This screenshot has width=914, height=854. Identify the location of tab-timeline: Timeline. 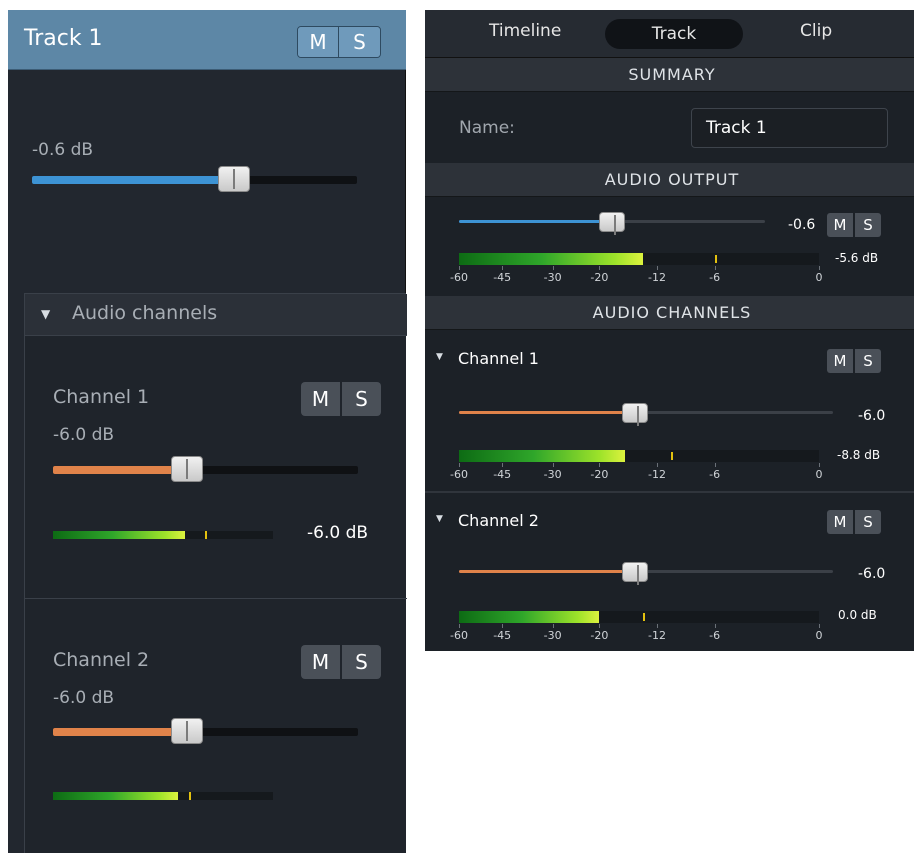
(525, 31).